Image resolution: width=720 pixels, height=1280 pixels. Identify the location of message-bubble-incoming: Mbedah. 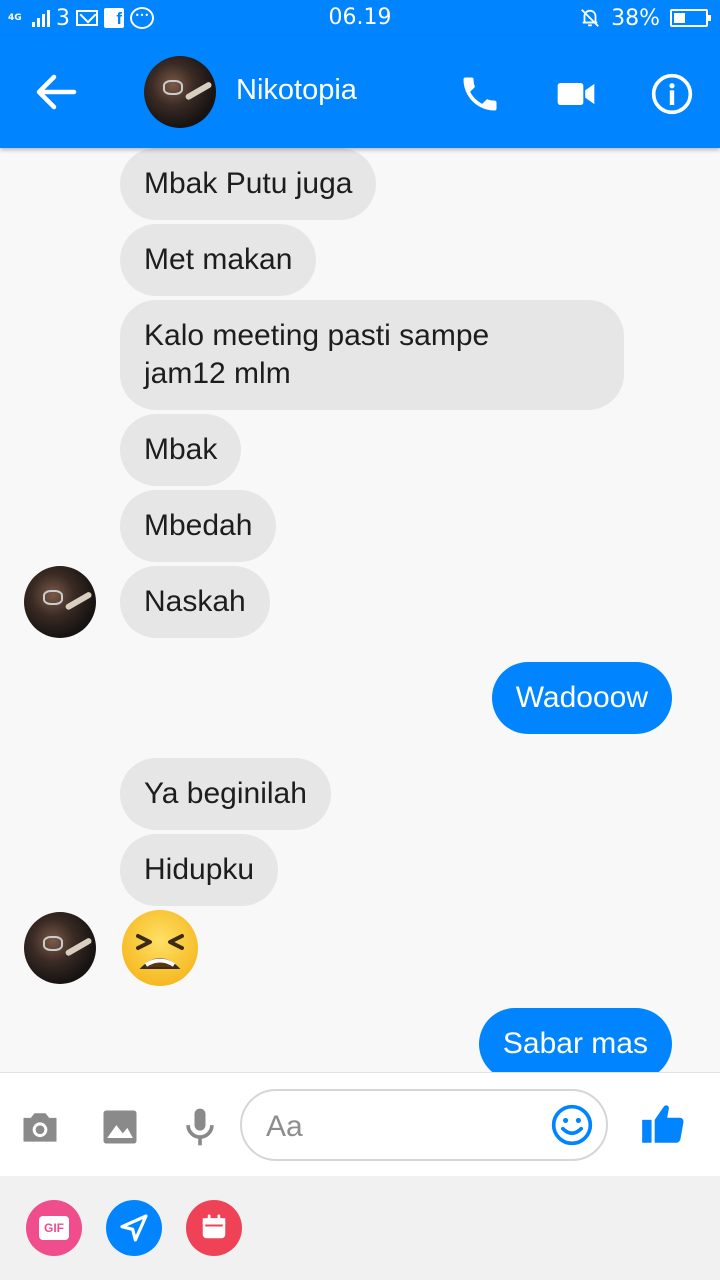
(198, 526).